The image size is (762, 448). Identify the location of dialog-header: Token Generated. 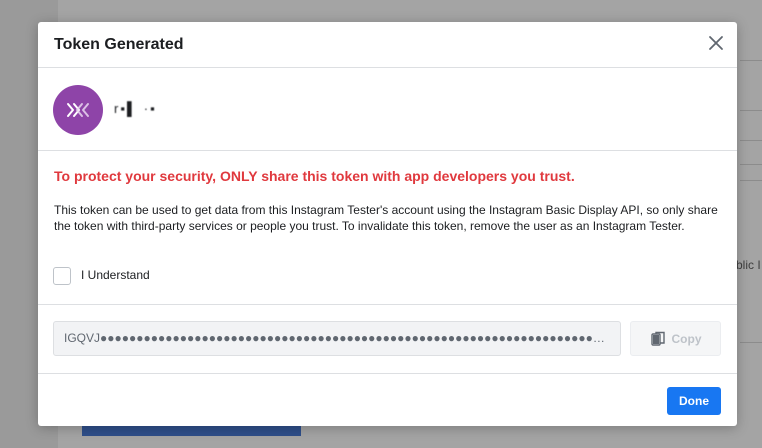
(387, 45).